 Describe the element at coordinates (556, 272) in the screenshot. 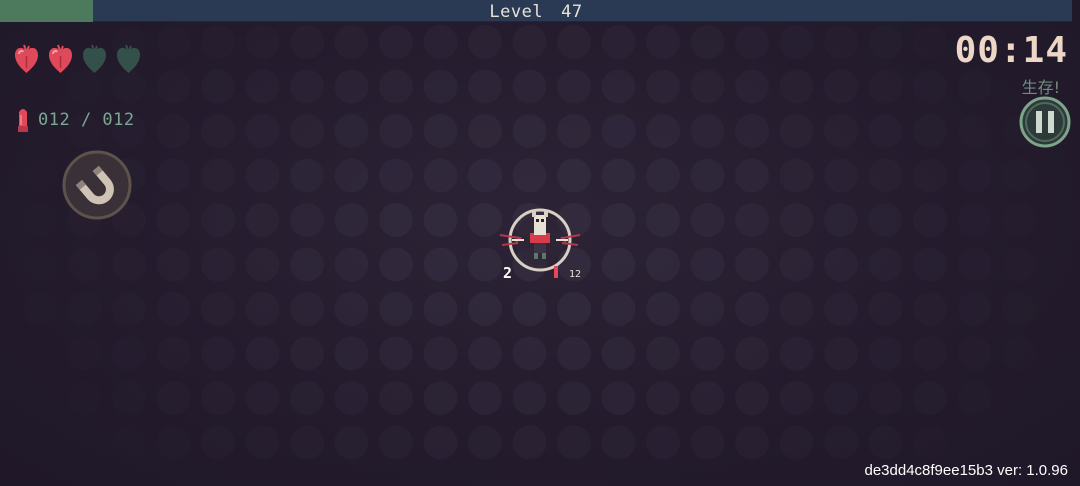

I see `player-bullet-icon` at that location.